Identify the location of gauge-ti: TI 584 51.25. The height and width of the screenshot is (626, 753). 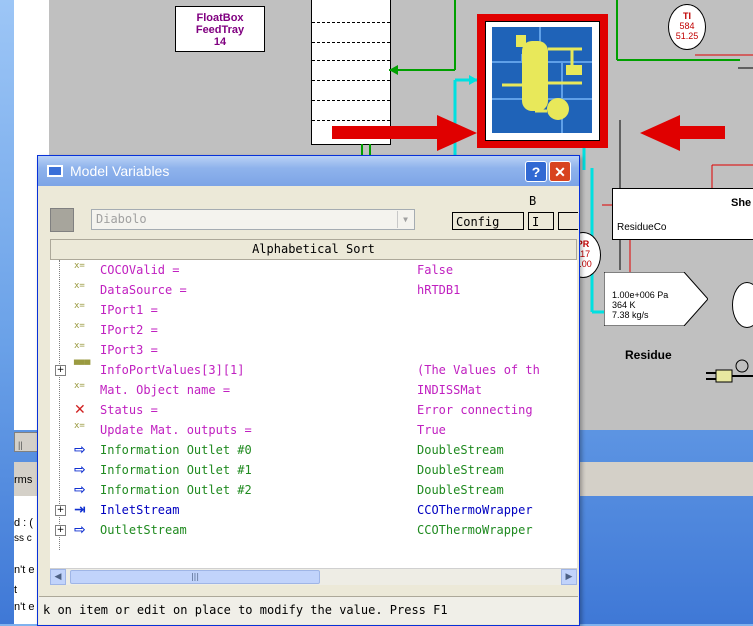
(687, 27).